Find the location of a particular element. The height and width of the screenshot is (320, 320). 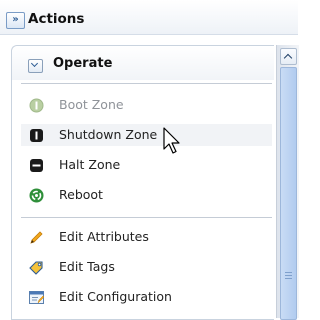

actions-header: » Actions is located at coordinates (149, 17).